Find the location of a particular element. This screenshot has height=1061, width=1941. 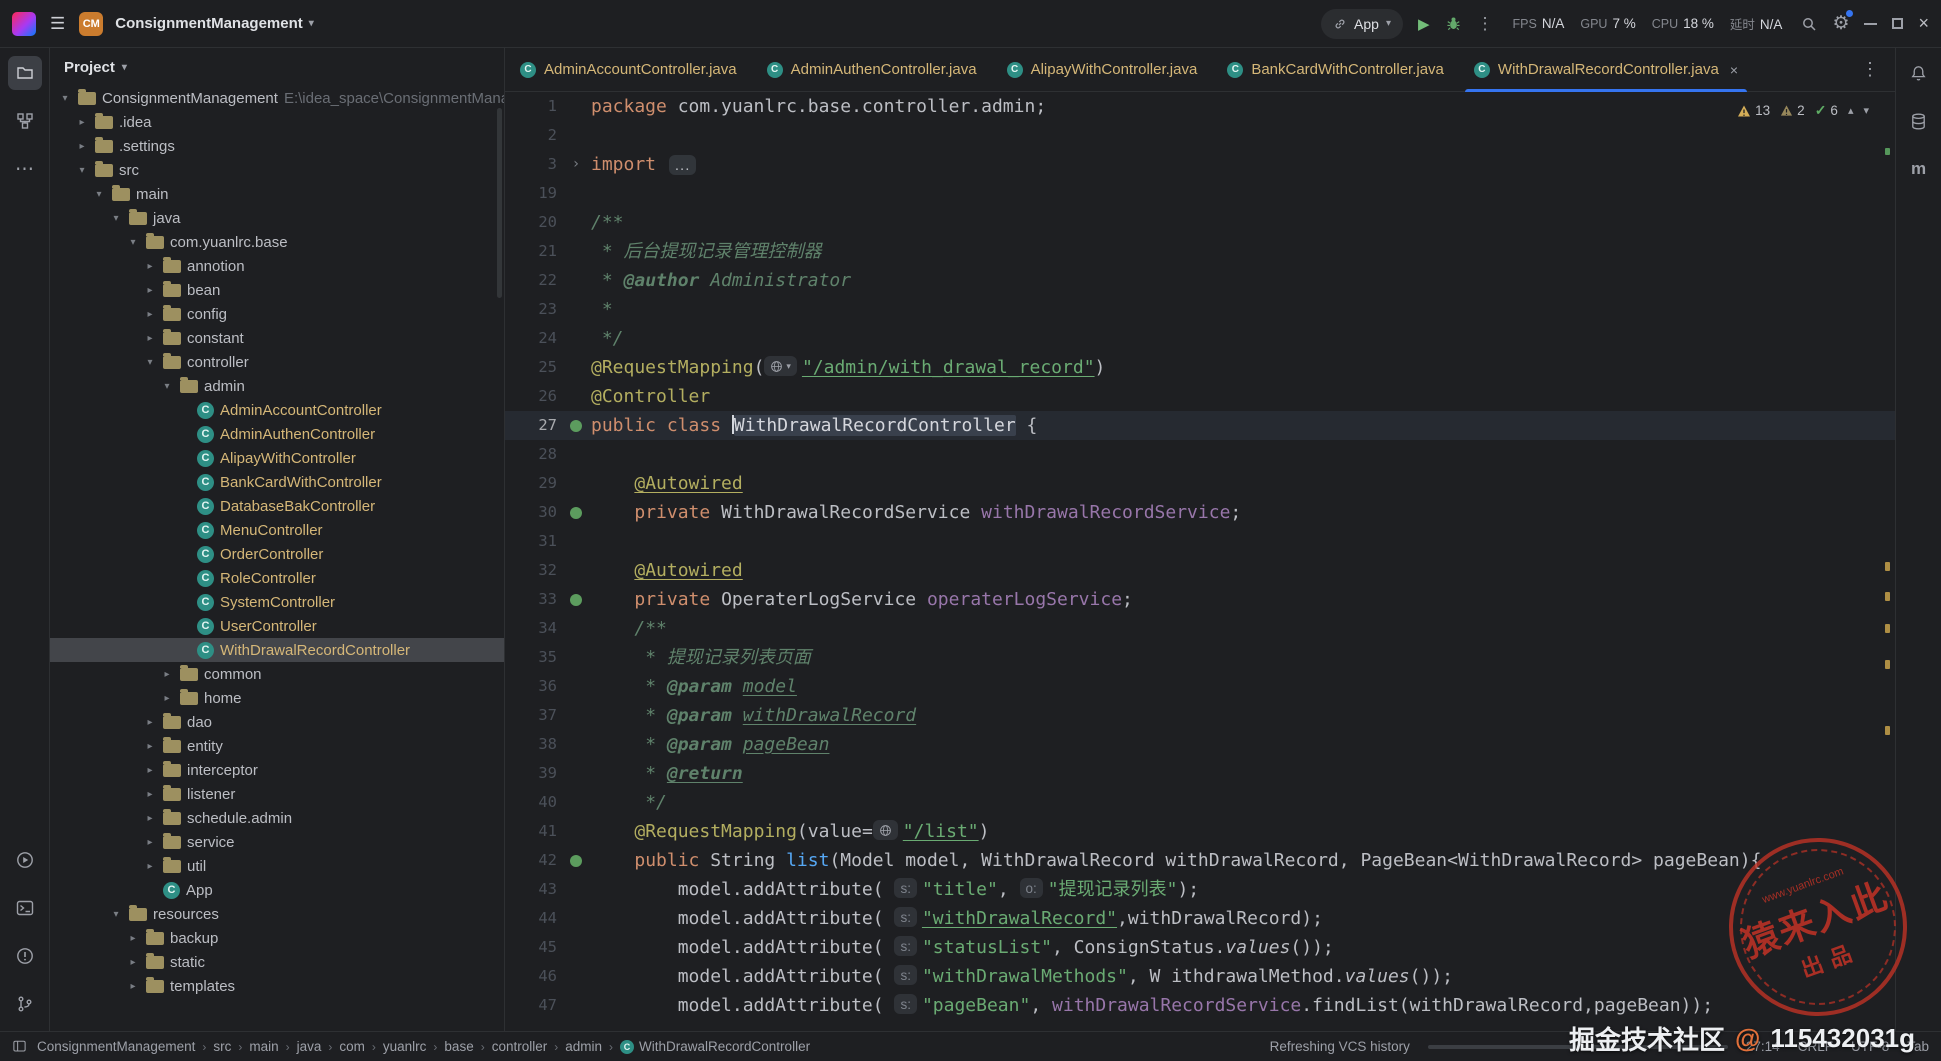

problems-tool-window-button is located at coordinates (25, 956).